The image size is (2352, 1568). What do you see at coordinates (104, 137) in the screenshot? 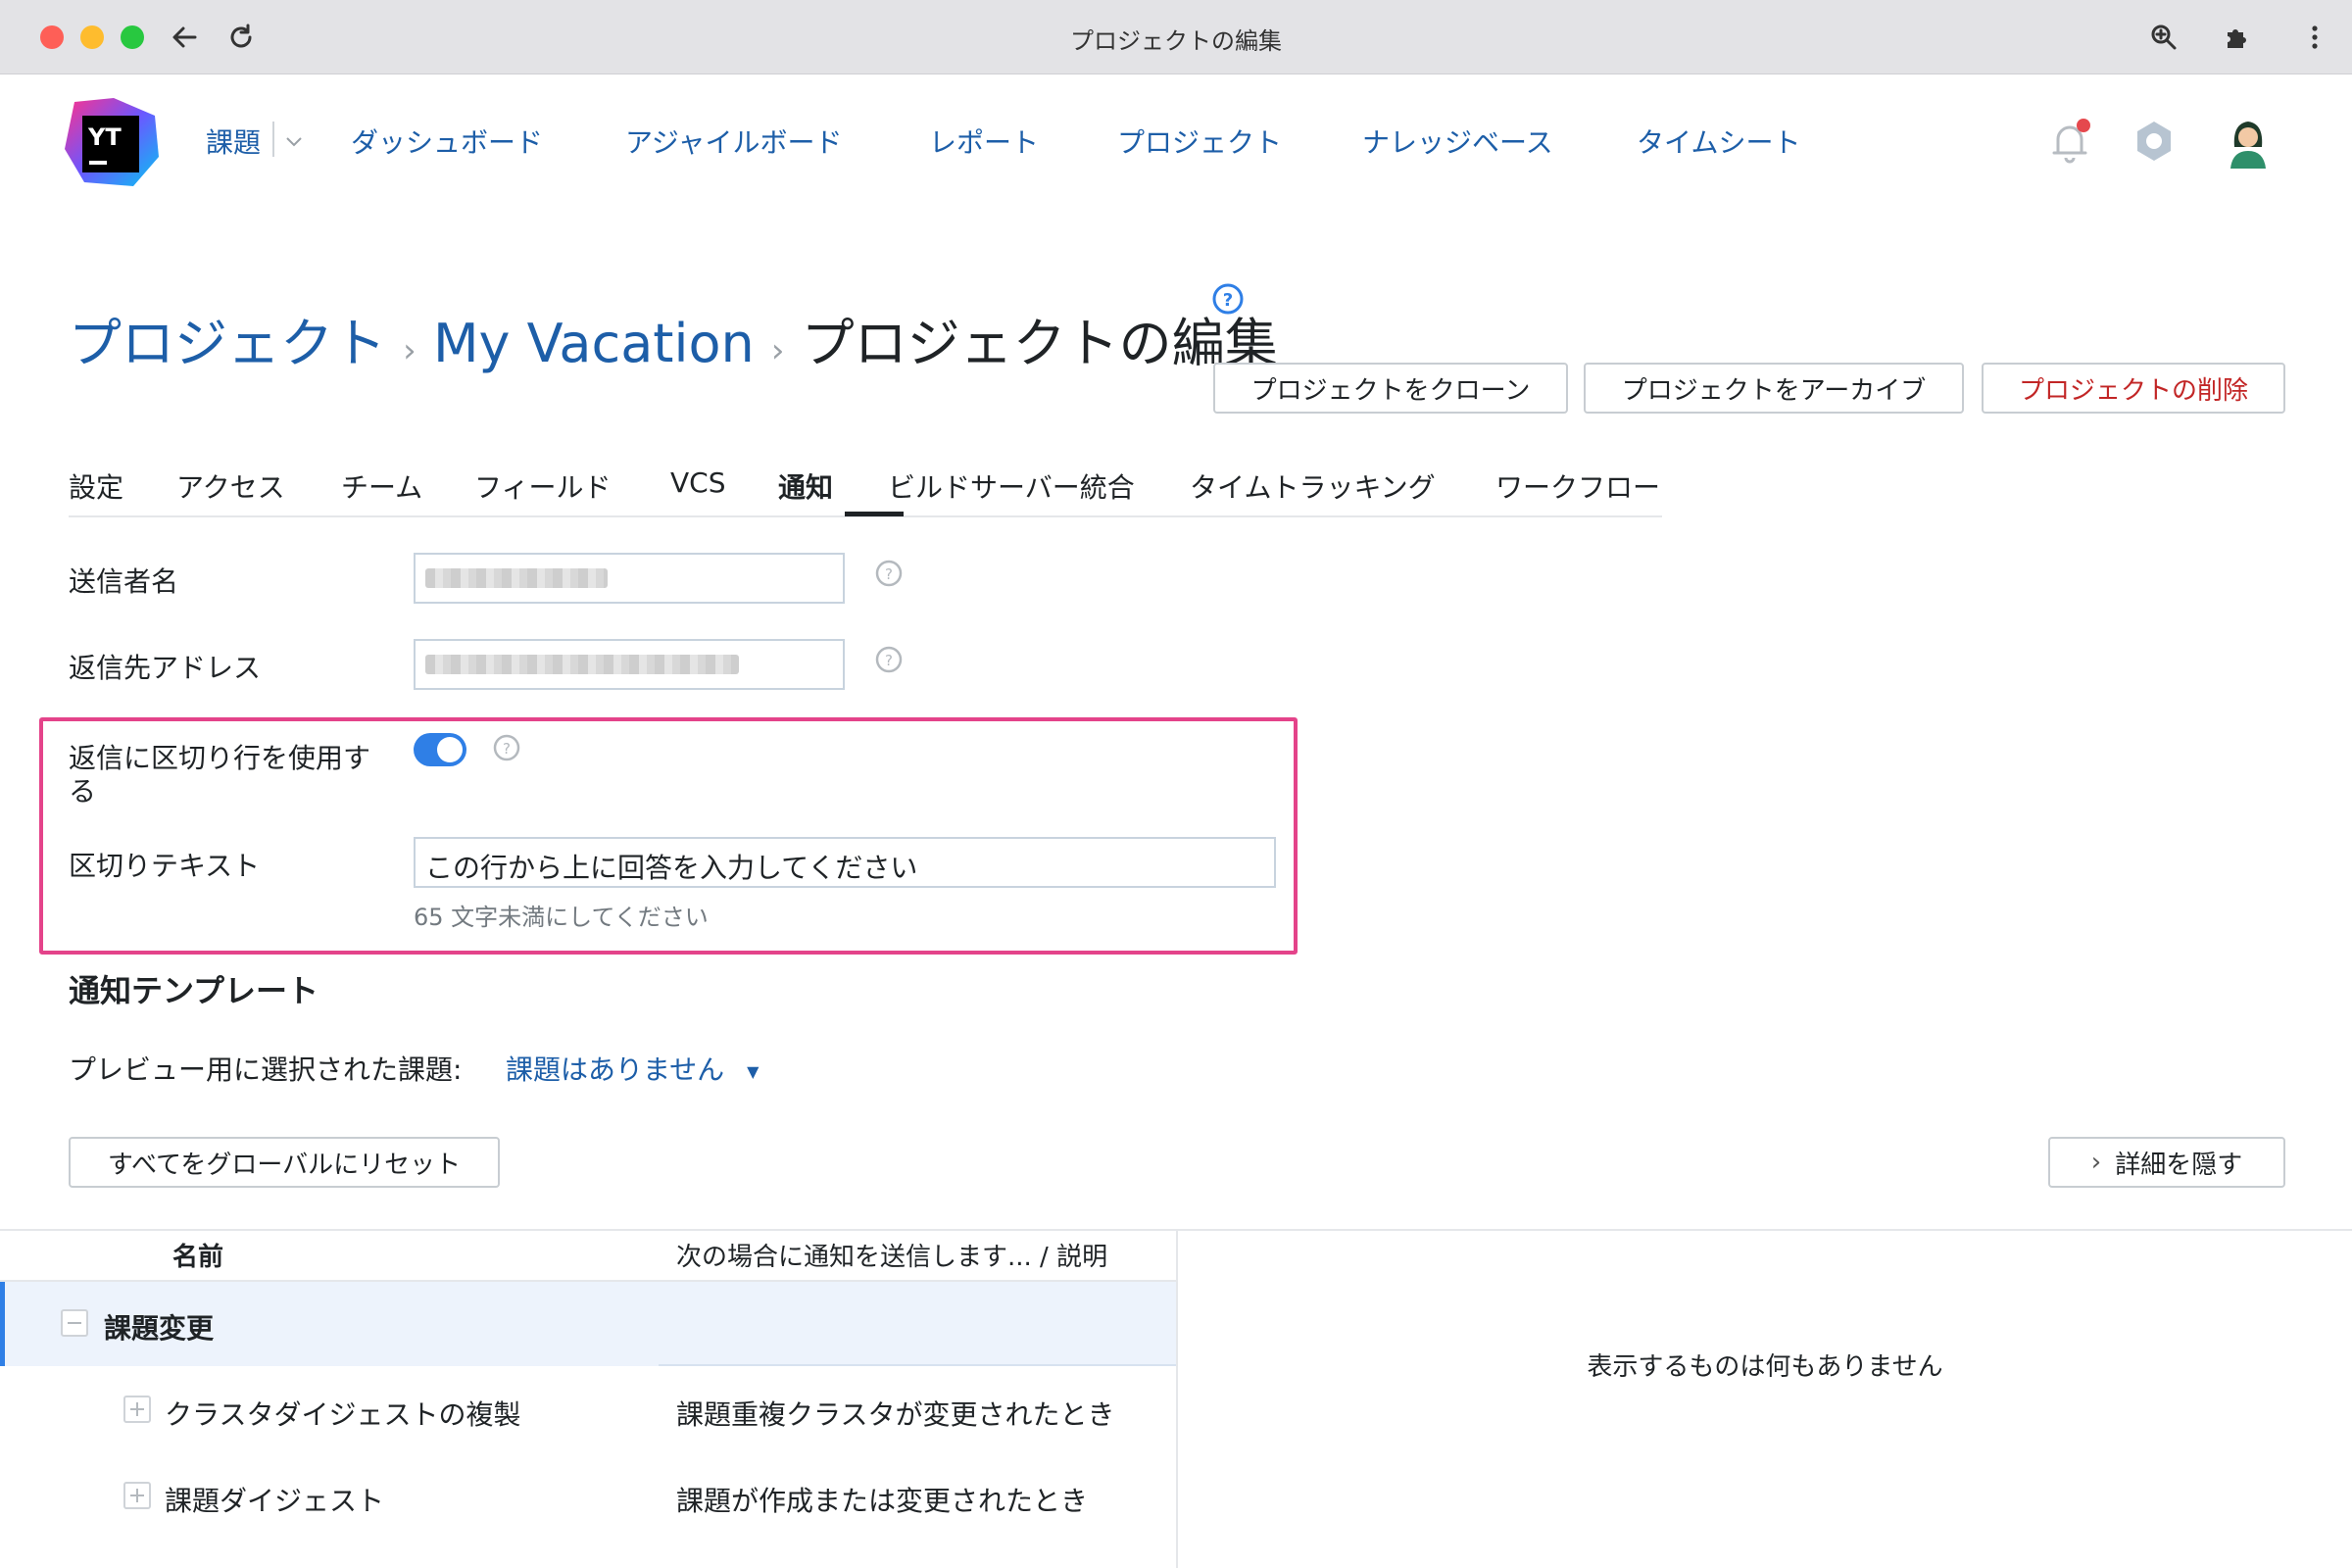
I see `logo-text: YT` at bounding box center [104, 137].